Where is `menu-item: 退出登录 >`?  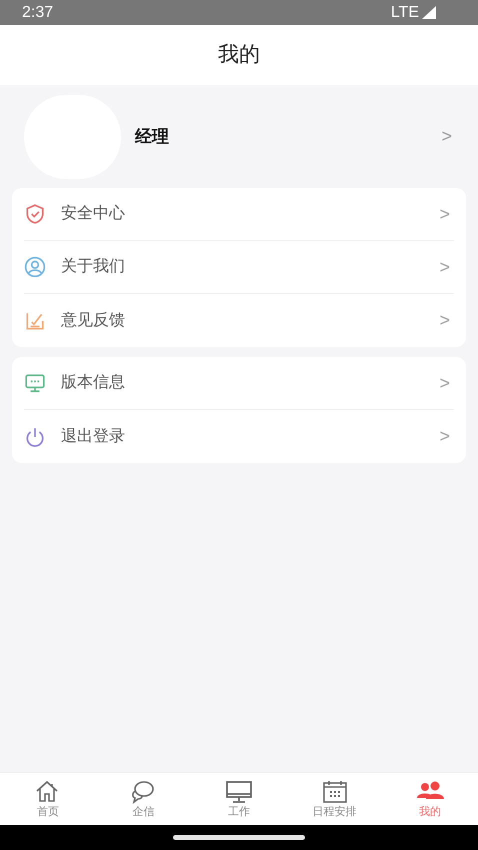 menu-item: 退出登录 > is located at coordinates (239, 436).